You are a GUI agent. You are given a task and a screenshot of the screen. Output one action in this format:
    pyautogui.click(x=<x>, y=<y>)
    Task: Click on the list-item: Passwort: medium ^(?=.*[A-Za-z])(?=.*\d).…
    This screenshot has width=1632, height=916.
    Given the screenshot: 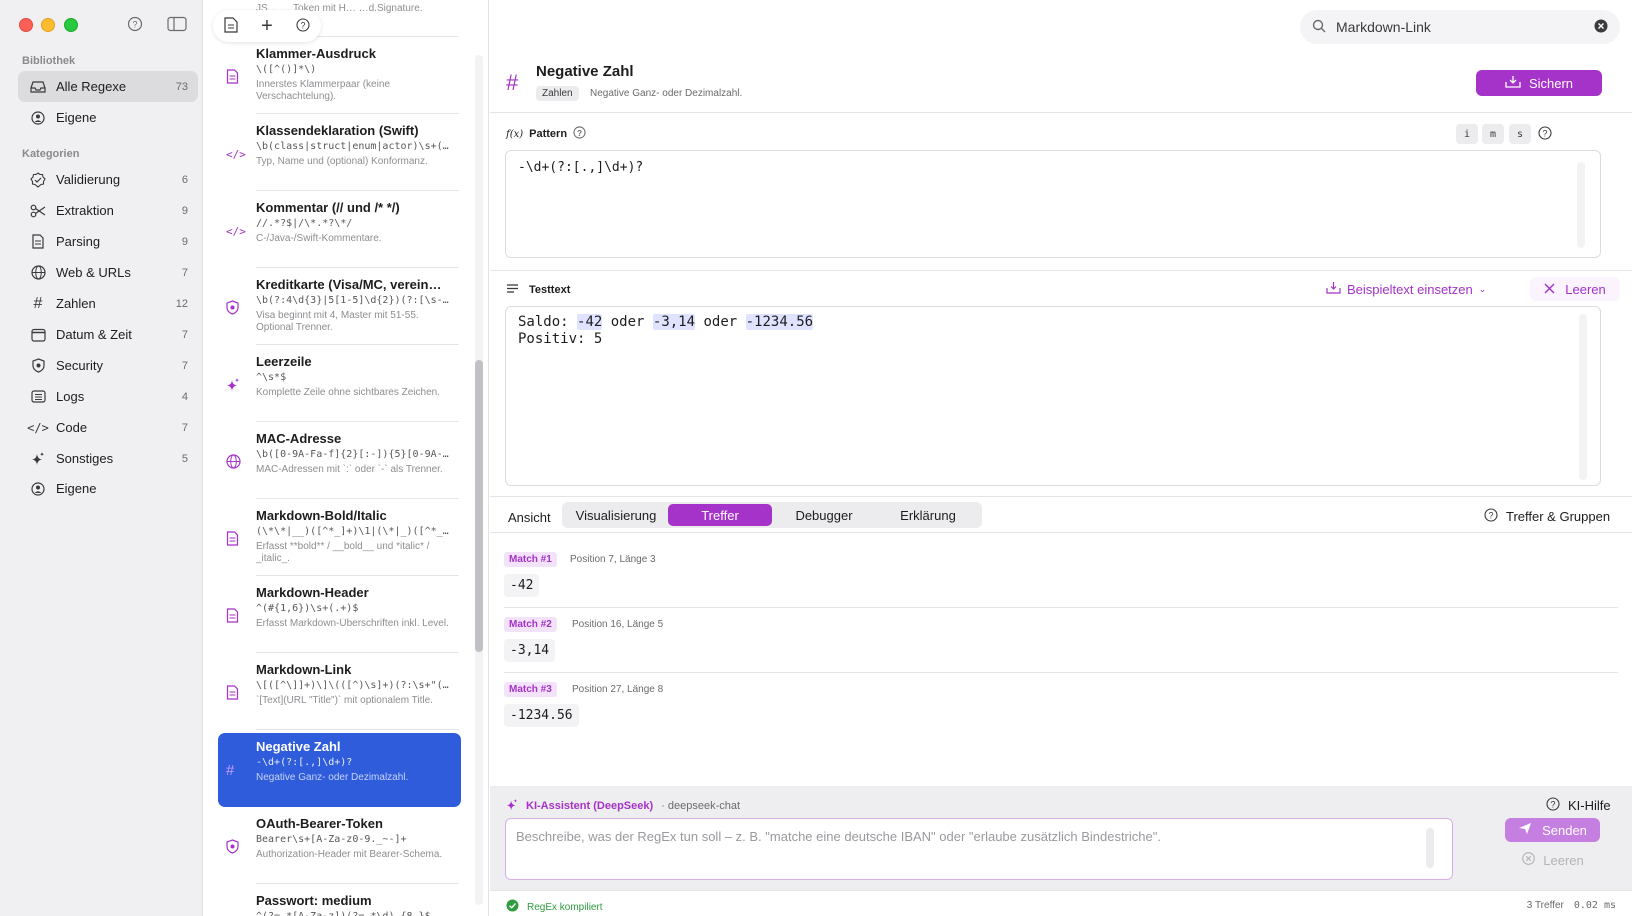 What is the action you would take?
    pyautogui.click(x=338, y=901)
    